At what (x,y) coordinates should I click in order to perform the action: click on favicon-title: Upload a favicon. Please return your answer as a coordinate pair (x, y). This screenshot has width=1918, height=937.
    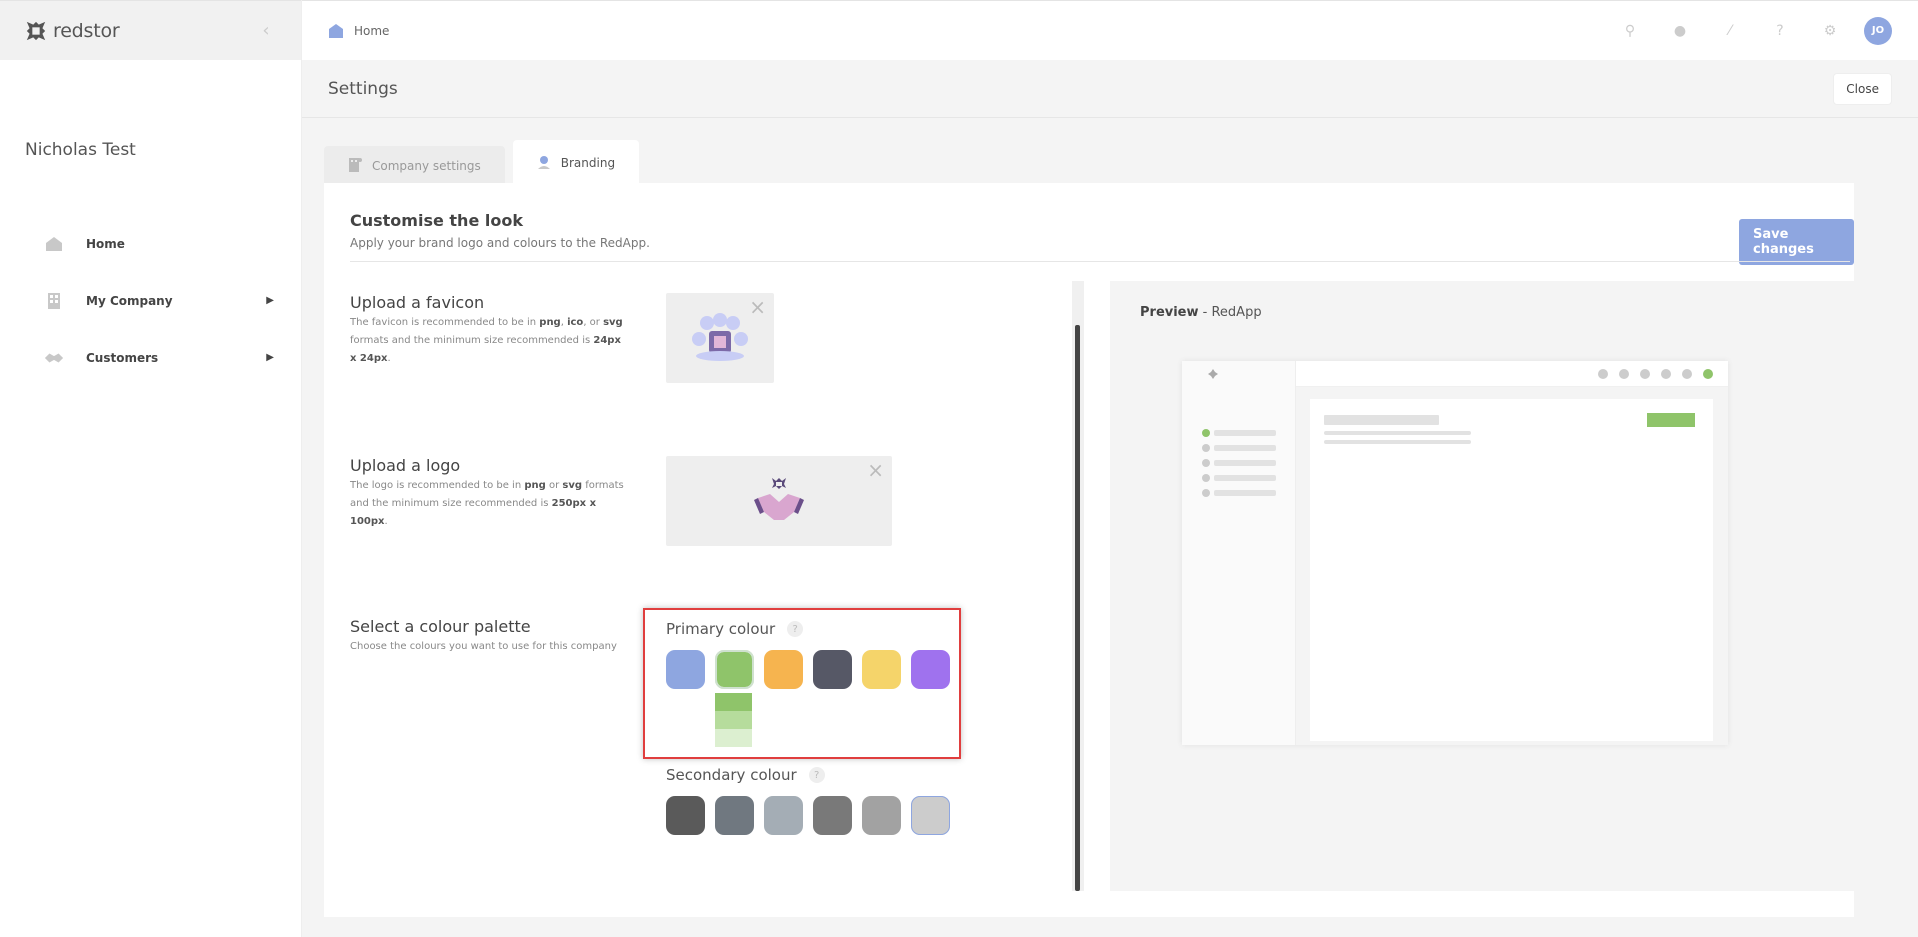
    Looking at the image, I should click on (417, 302).